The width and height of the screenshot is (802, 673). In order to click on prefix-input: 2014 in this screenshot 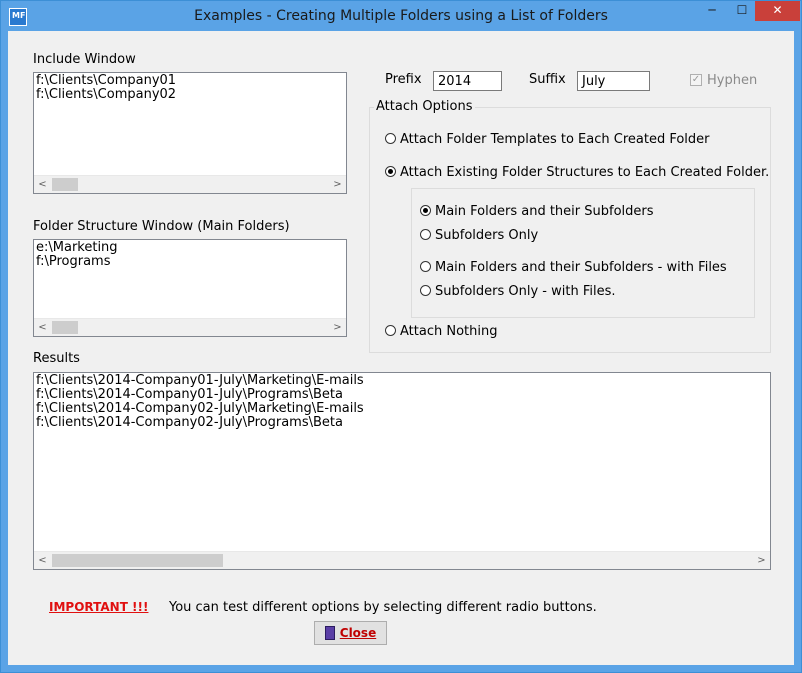, I will do `click(467, 81)`.